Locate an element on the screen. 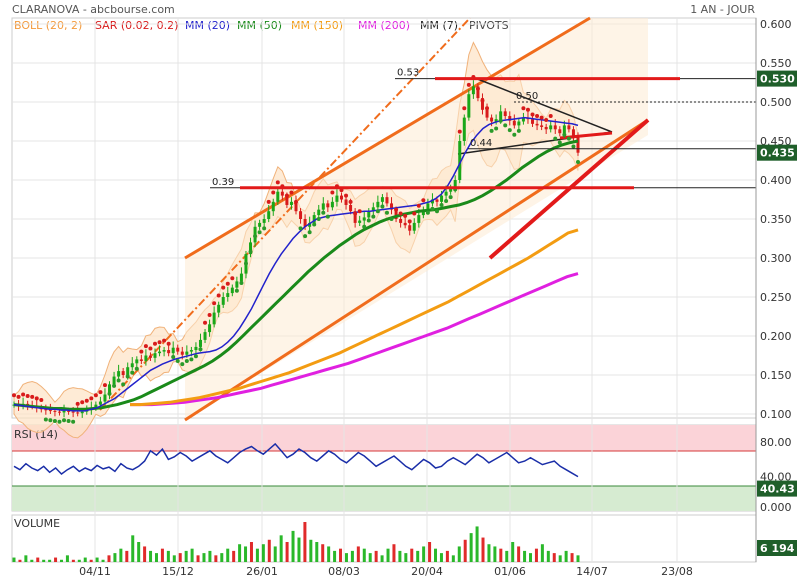 This screenshot has width=800, height=584. legend-boll: BOLL (20, 2) is located at coordinates (48, 25).